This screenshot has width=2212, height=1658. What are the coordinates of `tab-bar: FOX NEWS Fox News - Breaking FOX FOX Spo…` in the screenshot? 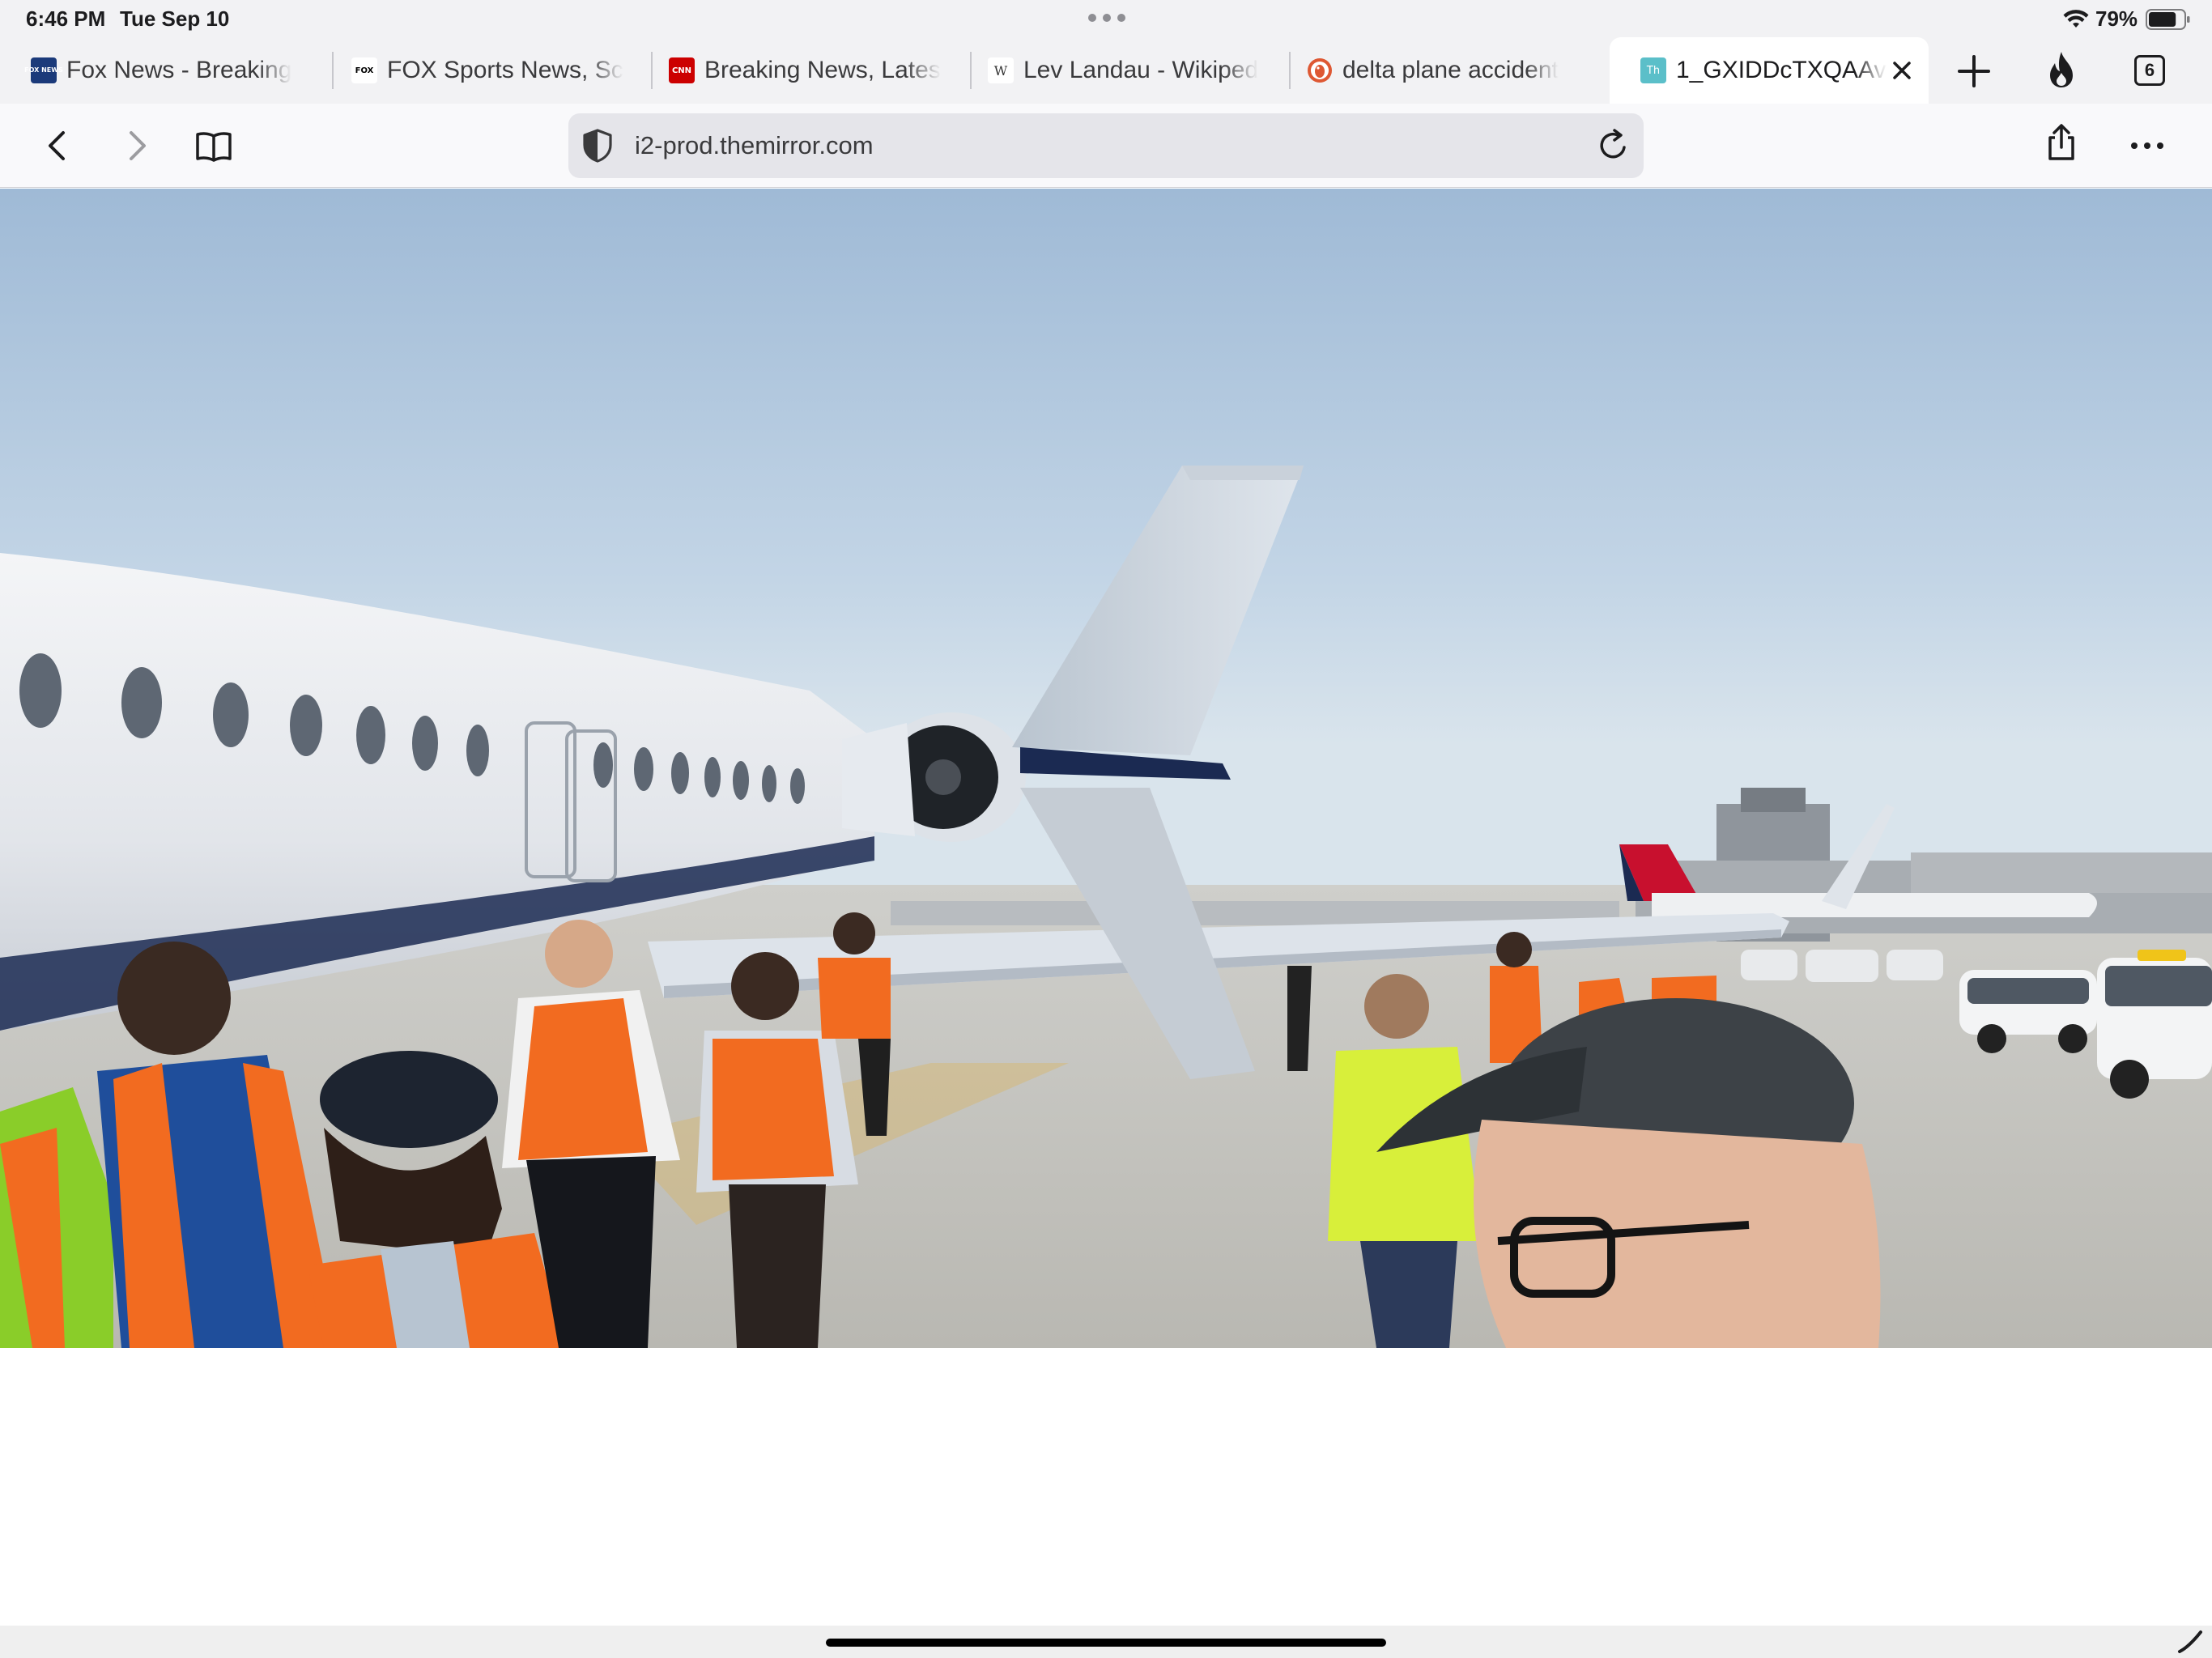 It's located at (1106, 70).